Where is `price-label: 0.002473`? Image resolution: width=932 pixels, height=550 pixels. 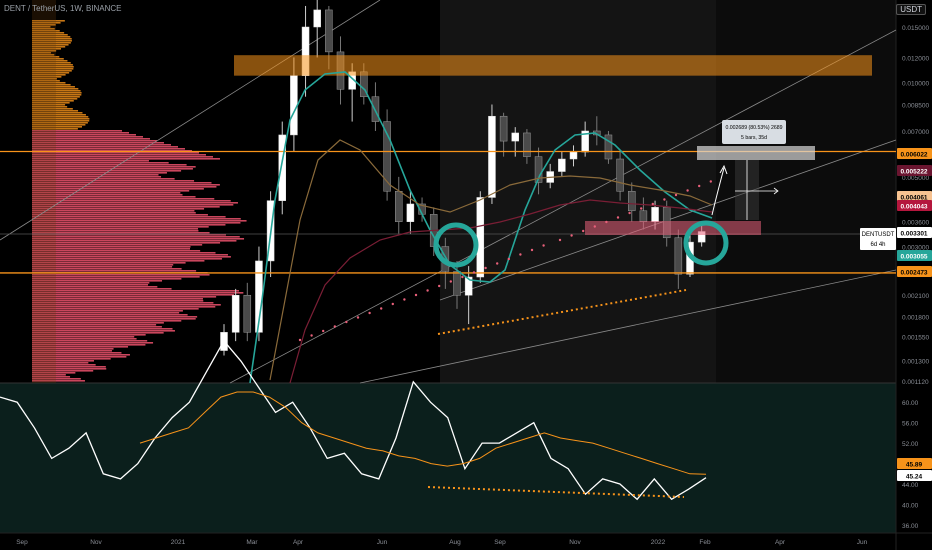
price-label: 0.002473 is located at coordinates (913, 273).